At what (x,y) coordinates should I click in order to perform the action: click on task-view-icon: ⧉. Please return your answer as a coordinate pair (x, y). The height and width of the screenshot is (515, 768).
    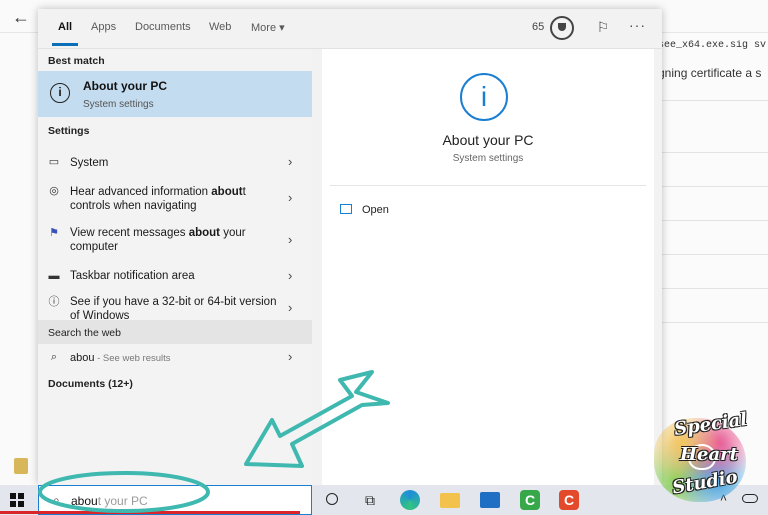
    Looking at the image, I should click on (370, 500).